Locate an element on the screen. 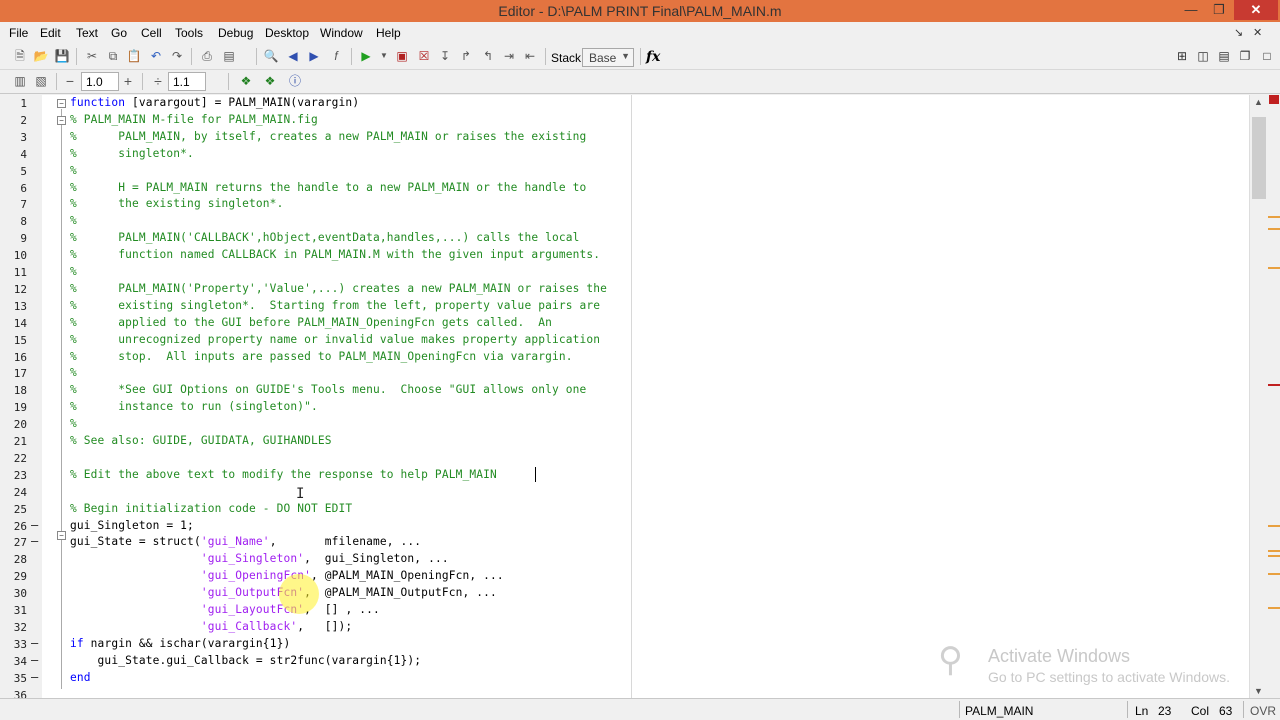 This screenshot has height=720, width=1280. step-out-icon: ↰ is located at coordinates (488, 56).